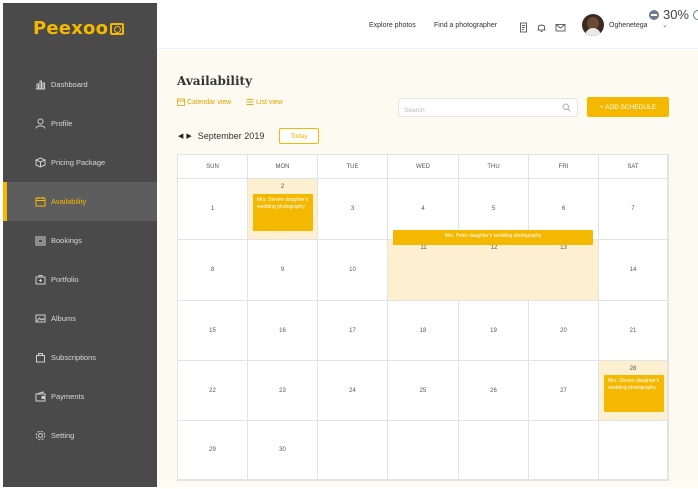  I want to click on sidebar-item-label: Pricing Package, so click(78, 162).